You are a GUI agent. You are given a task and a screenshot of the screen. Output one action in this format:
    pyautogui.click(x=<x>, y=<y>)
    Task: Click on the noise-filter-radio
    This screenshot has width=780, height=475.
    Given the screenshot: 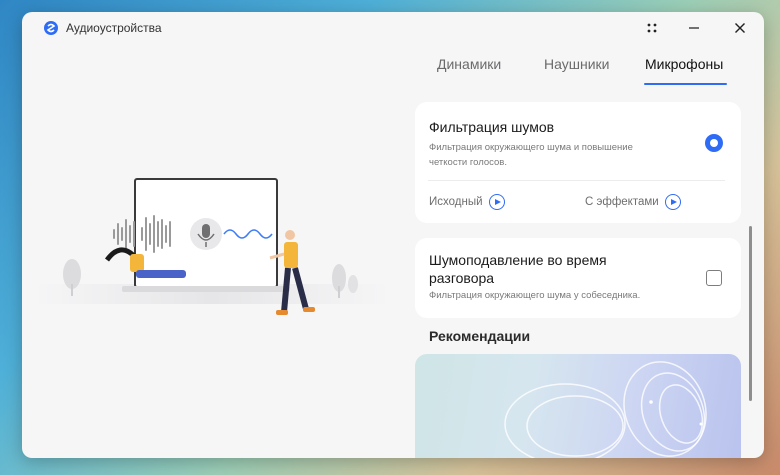 What is the action you would take?
    pyautogui.click(x=714, y=143)
    